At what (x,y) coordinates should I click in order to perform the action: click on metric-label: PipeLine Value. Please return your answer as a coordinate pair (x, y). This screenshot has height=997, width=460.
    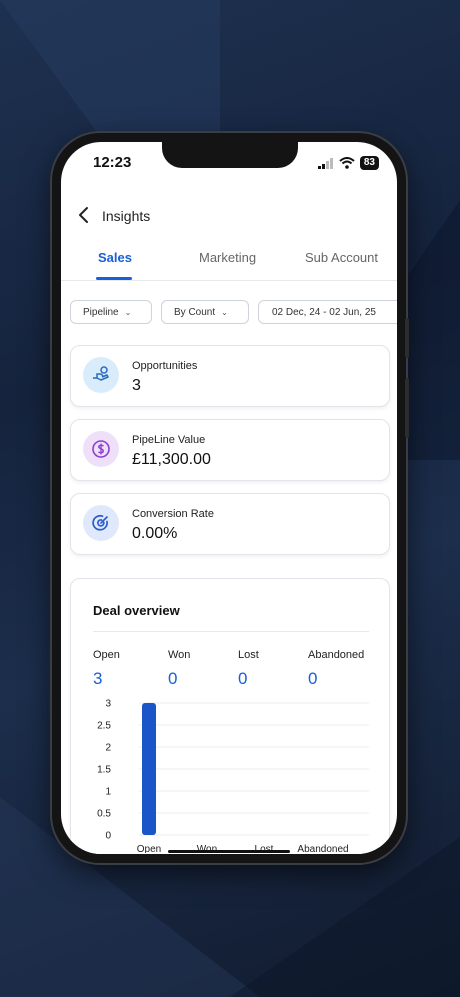
    Looking at the image, I should click on (169, 440).